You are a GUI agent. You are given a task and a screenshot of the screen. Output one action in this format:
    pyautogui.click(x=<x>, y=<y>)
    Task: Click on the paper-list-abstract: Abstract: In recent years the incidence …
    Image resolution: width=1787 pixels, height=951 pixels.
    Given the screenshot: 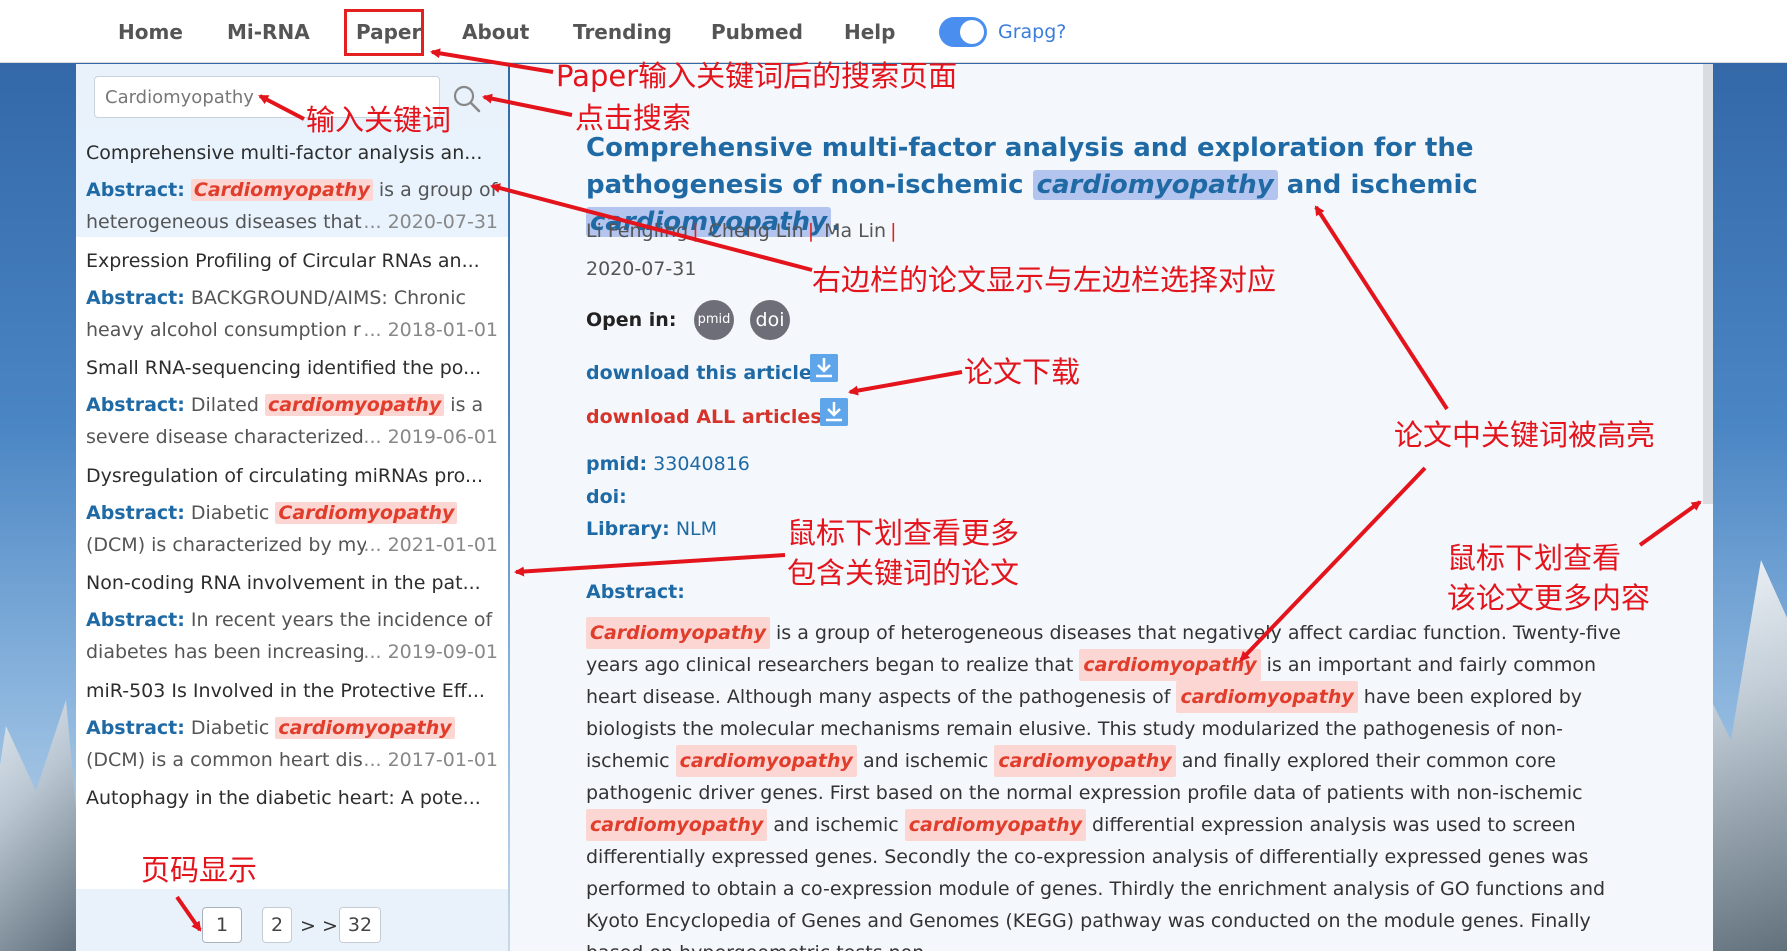 What is the action you would take?
    pyautogui.click(x=289, y=620)
    